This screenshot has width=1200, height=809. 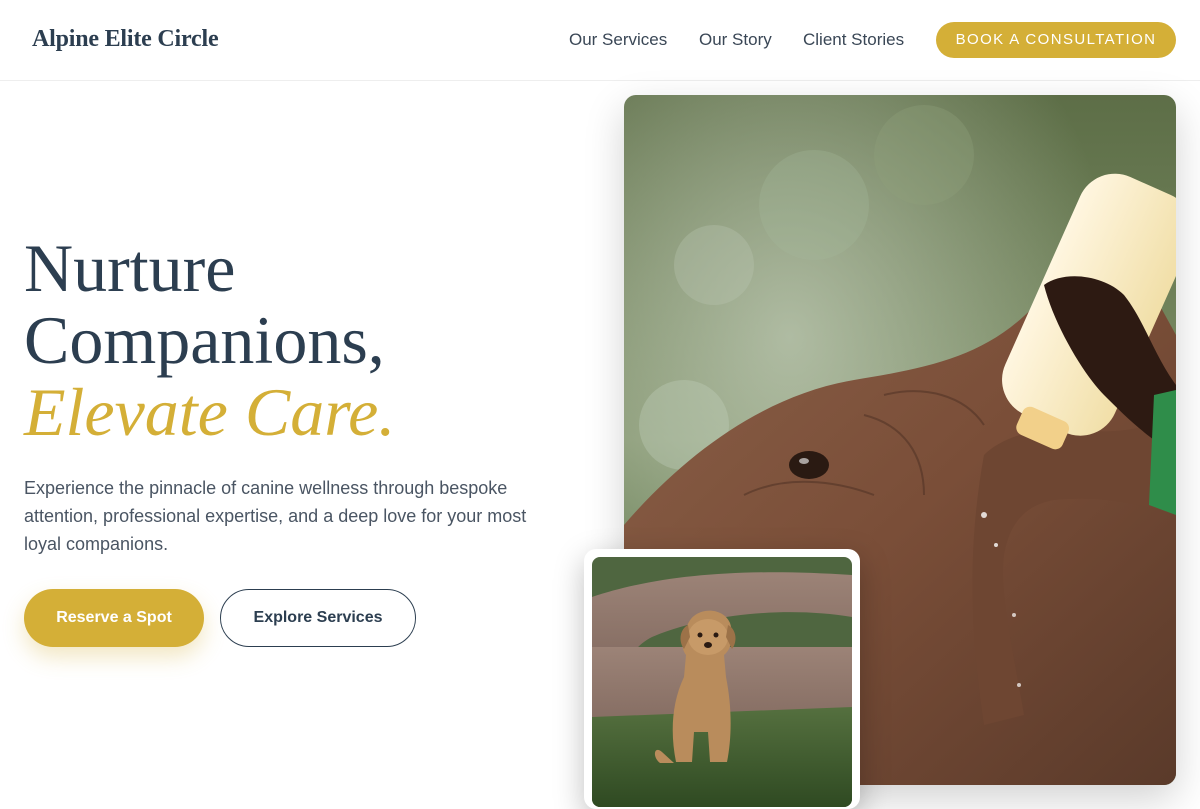 I want to click on explore-services-button: Explore Services, so click(x=318, y=618).